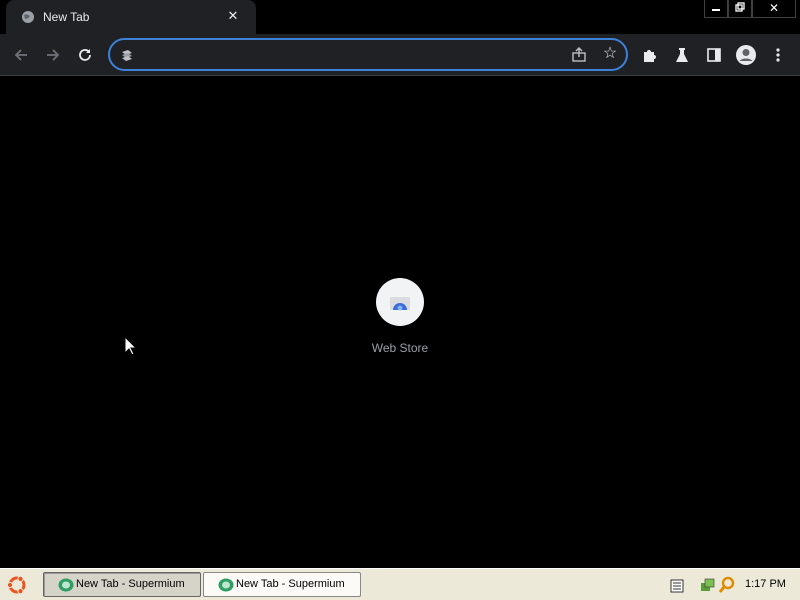  Describe the element at coordinates (610, 54) in the screenshot. I see `star-icon: ☆` at that location.